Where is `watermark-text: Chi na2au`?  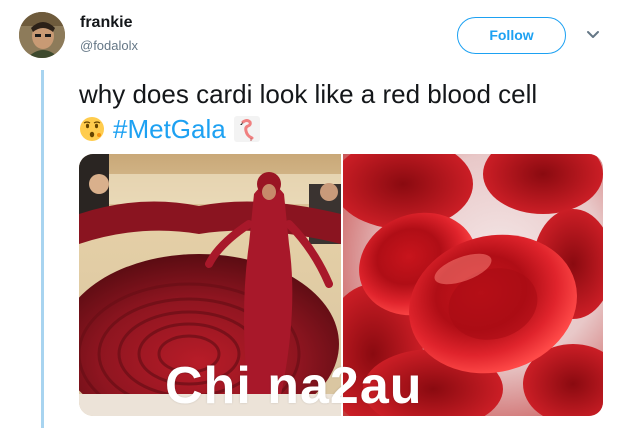
watermark-text: Chi na2au is located at coordinates (294, 386).